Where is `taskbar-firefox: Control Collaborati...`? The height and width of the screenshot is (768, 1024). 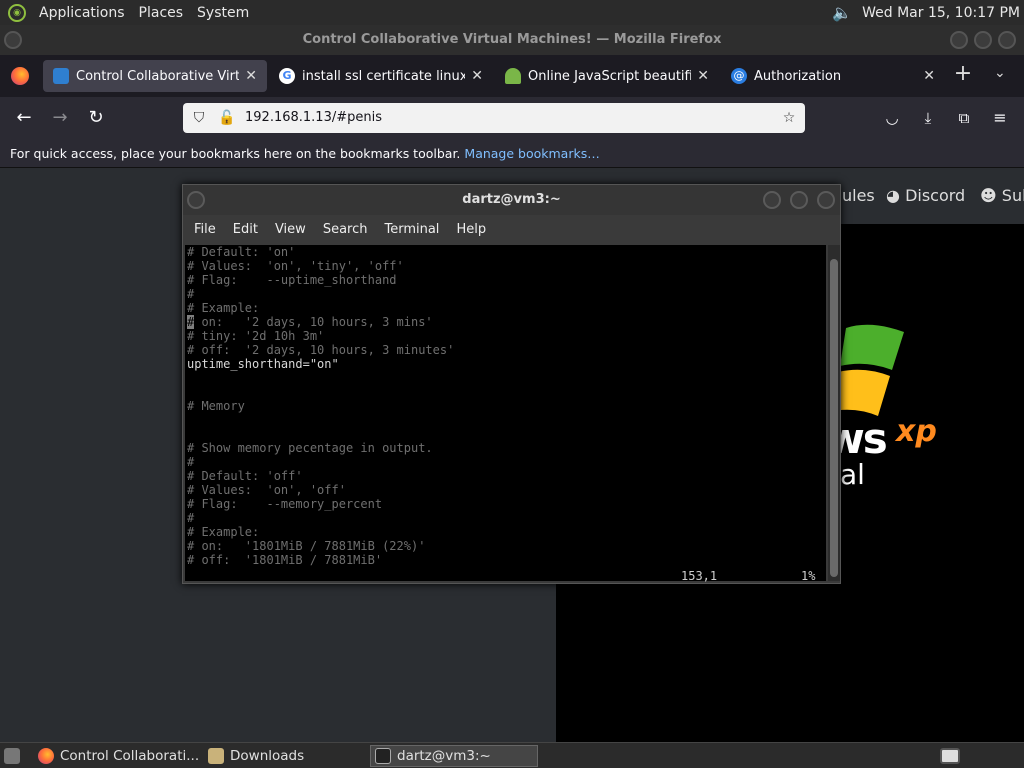 taskbar-firefox: Control Collaborati... is located at coordinates (116, 756).